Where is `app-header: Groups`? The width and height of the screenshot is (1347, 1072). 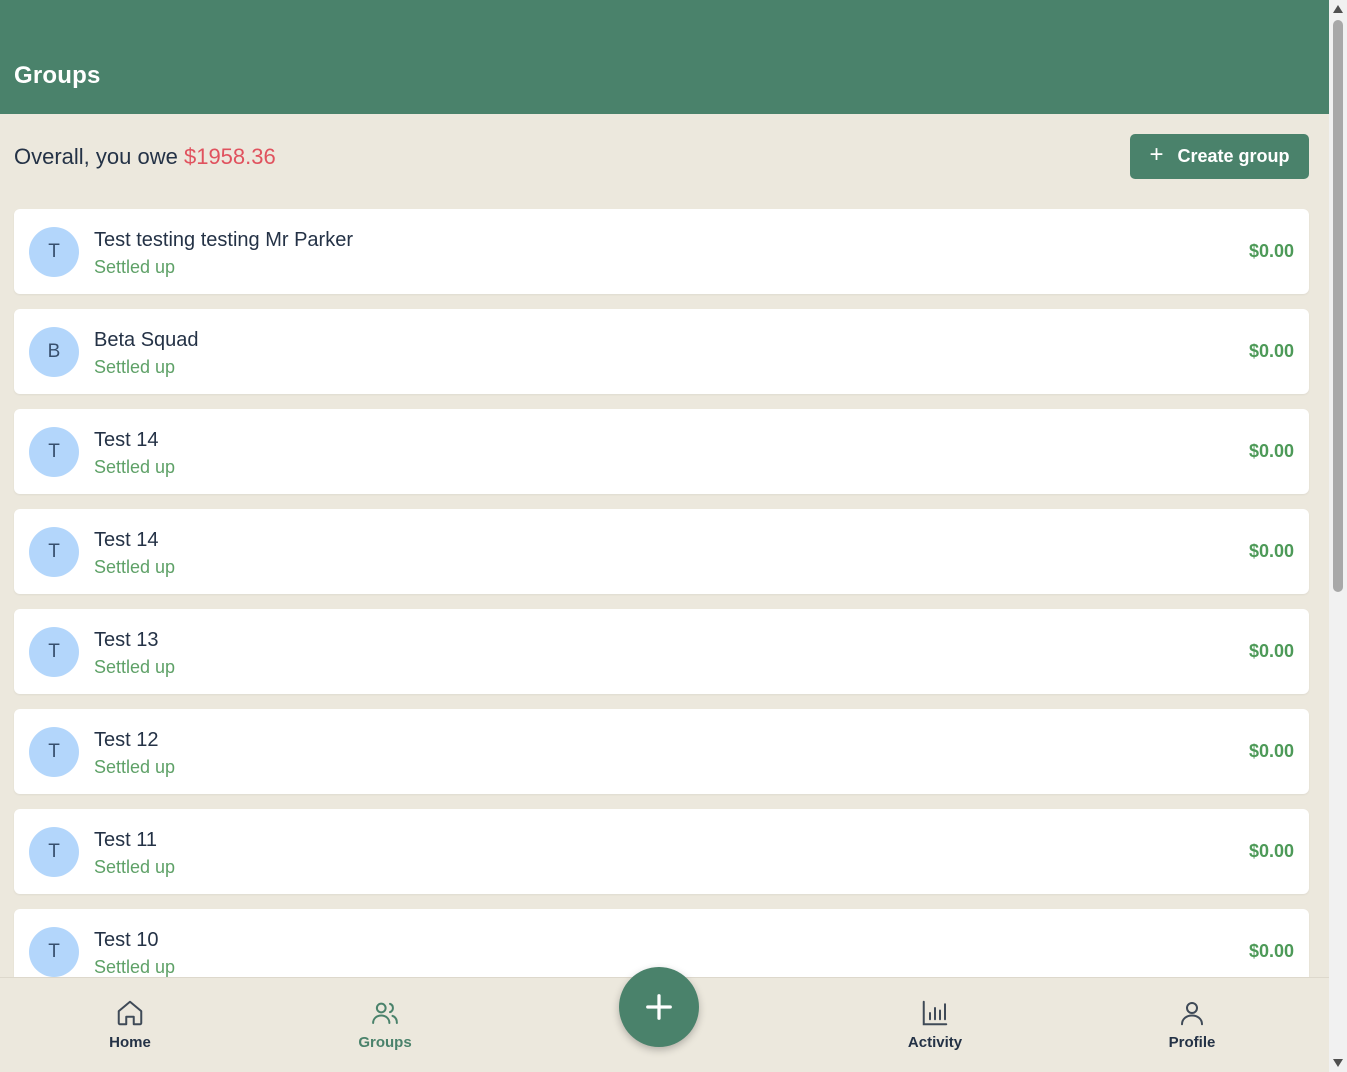
app-header: Groups is located at coordinates (664, 57).